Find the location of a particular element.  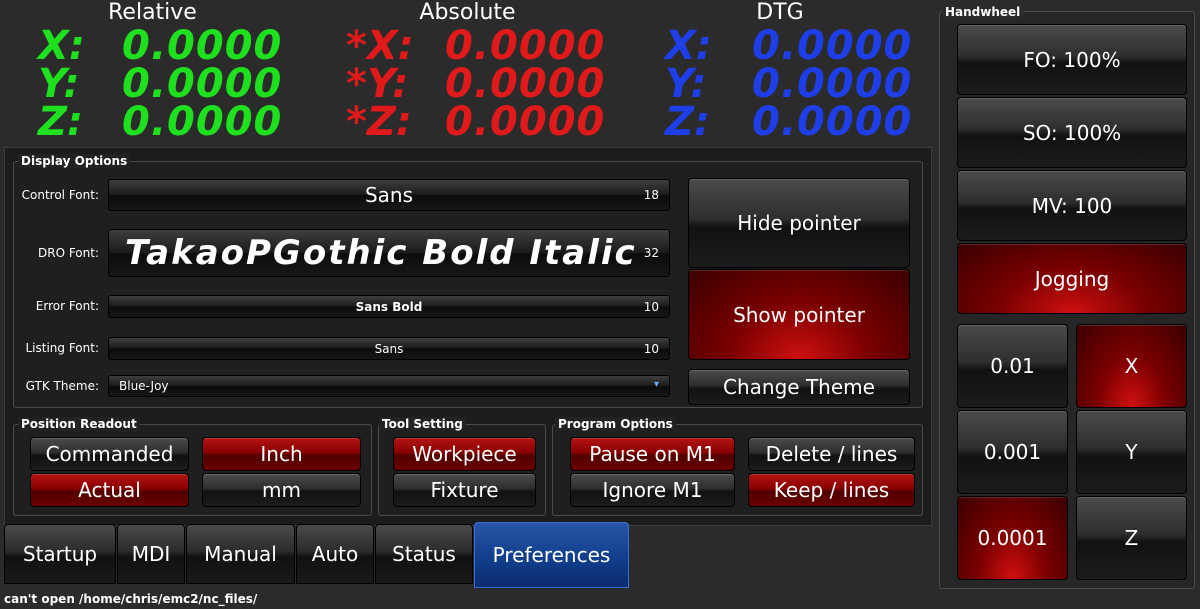

error-font-size: 10 is located at coordinates (651, 306).